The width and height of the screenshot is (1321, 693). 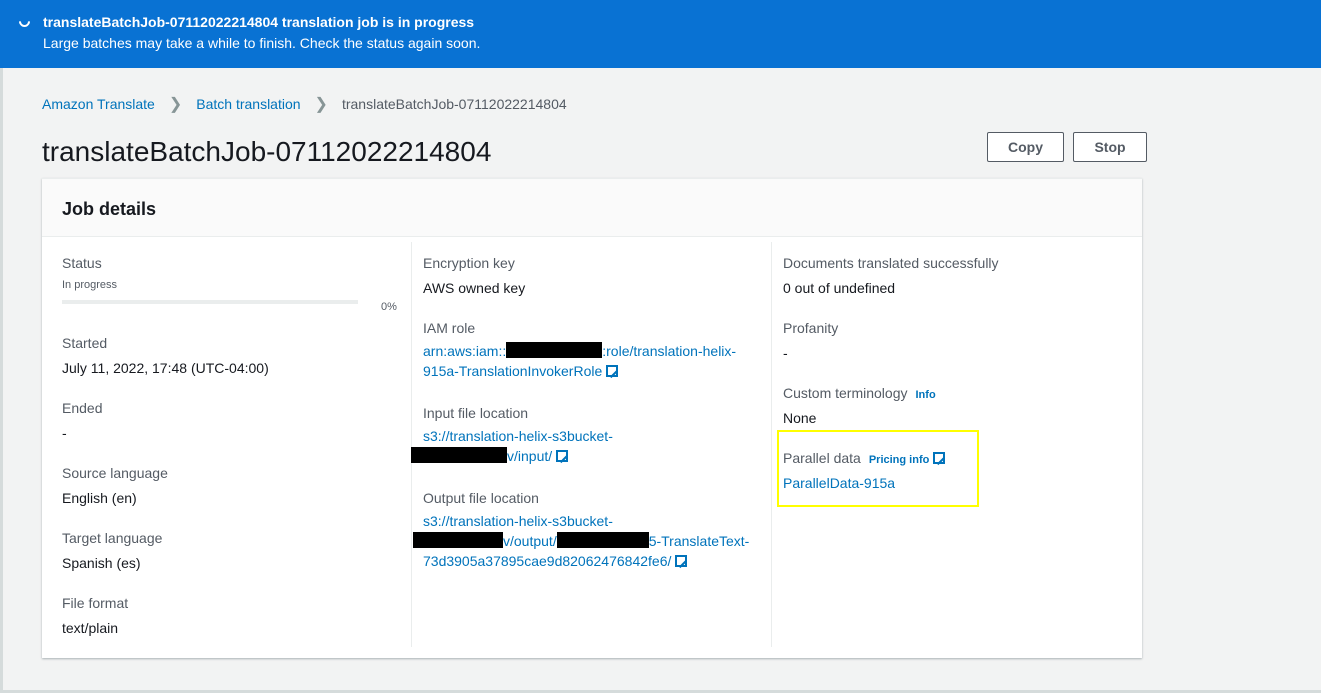 I want to click on target-language-label: Target language, so click(x=112, y=538).